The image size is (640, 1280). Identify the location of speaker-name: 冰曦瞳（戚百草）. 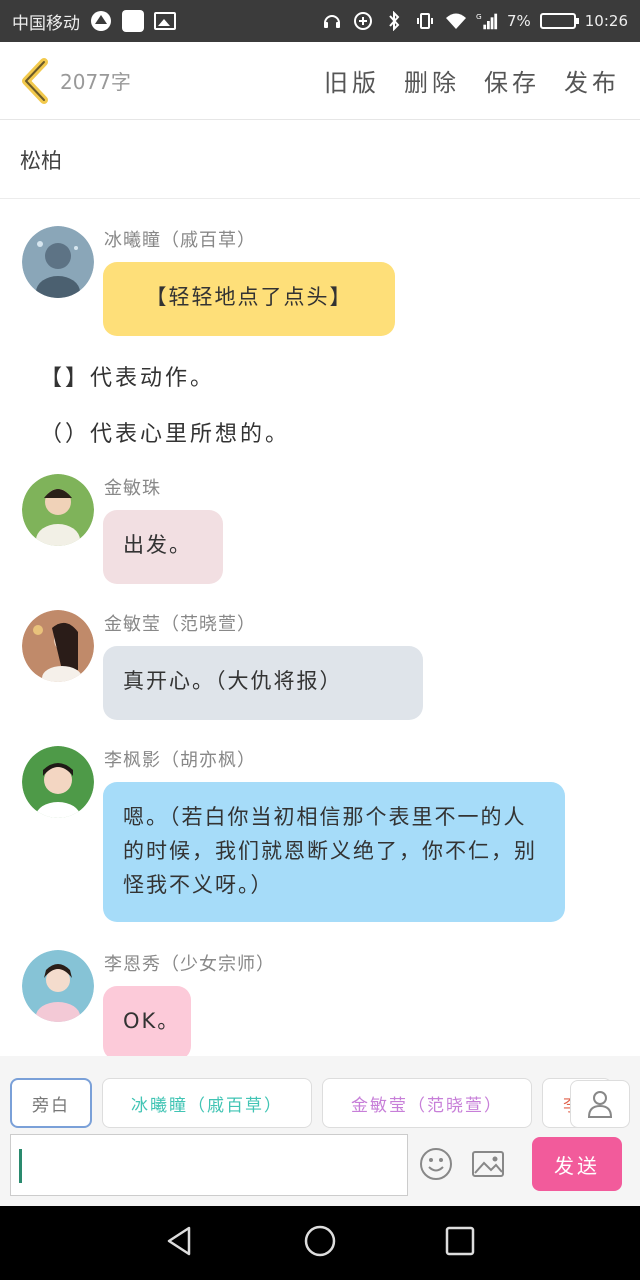
(180, 240).